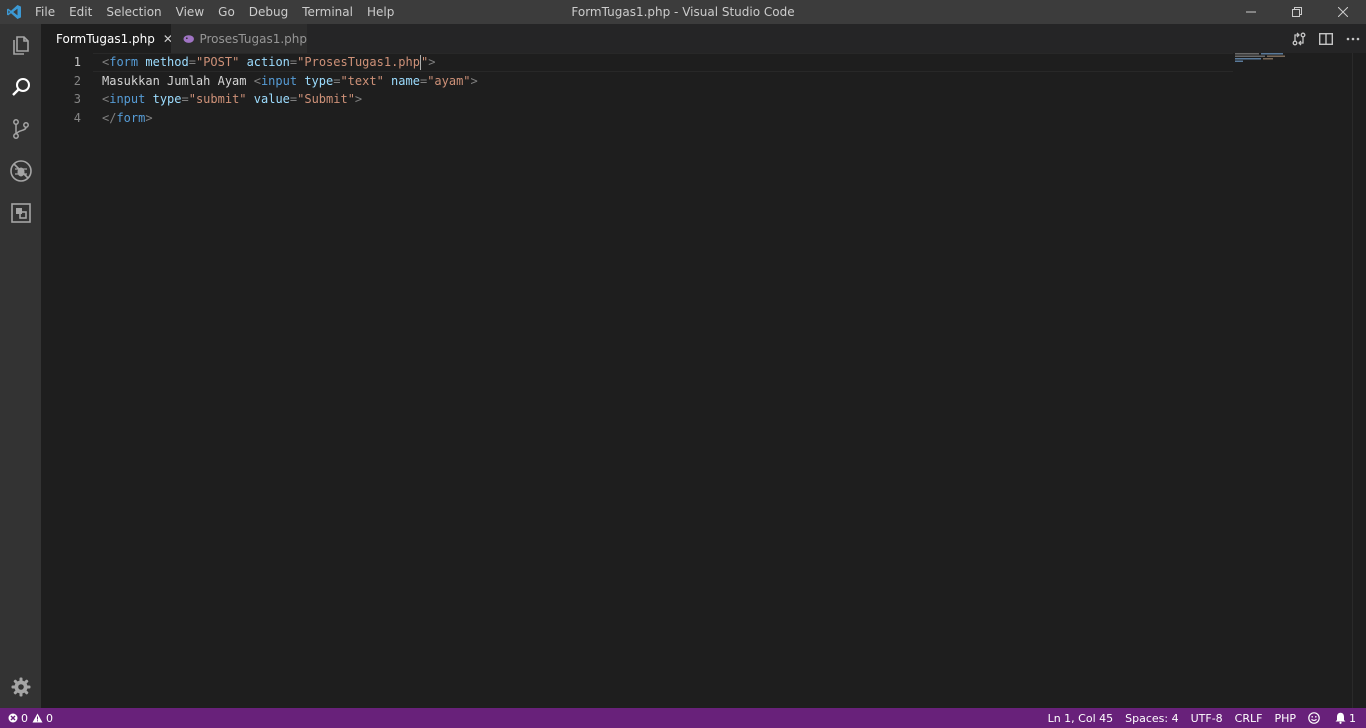 Image resolution: width=1366 pixels, height=728 pixels. Describe the element at coordinates (226, 12) in the screenshot. I see `menu-go: Go` at that location.